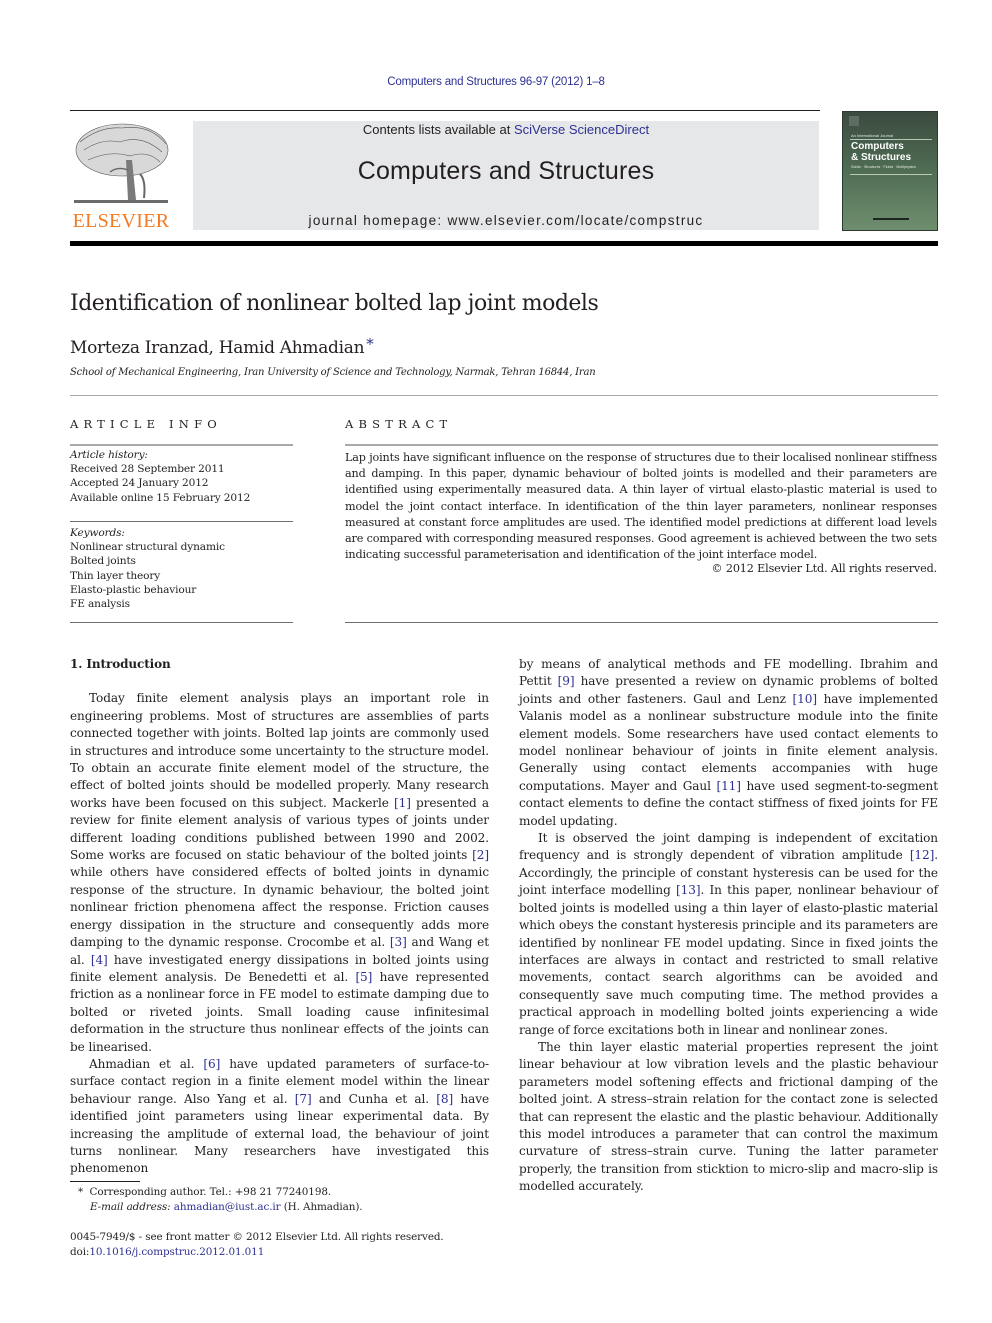 This screenshot has height=1323, width=992. What do you see at coordinates (81, 1192) in the screenshot?
I see `text-run: *` at bounding box center [81, 1192].